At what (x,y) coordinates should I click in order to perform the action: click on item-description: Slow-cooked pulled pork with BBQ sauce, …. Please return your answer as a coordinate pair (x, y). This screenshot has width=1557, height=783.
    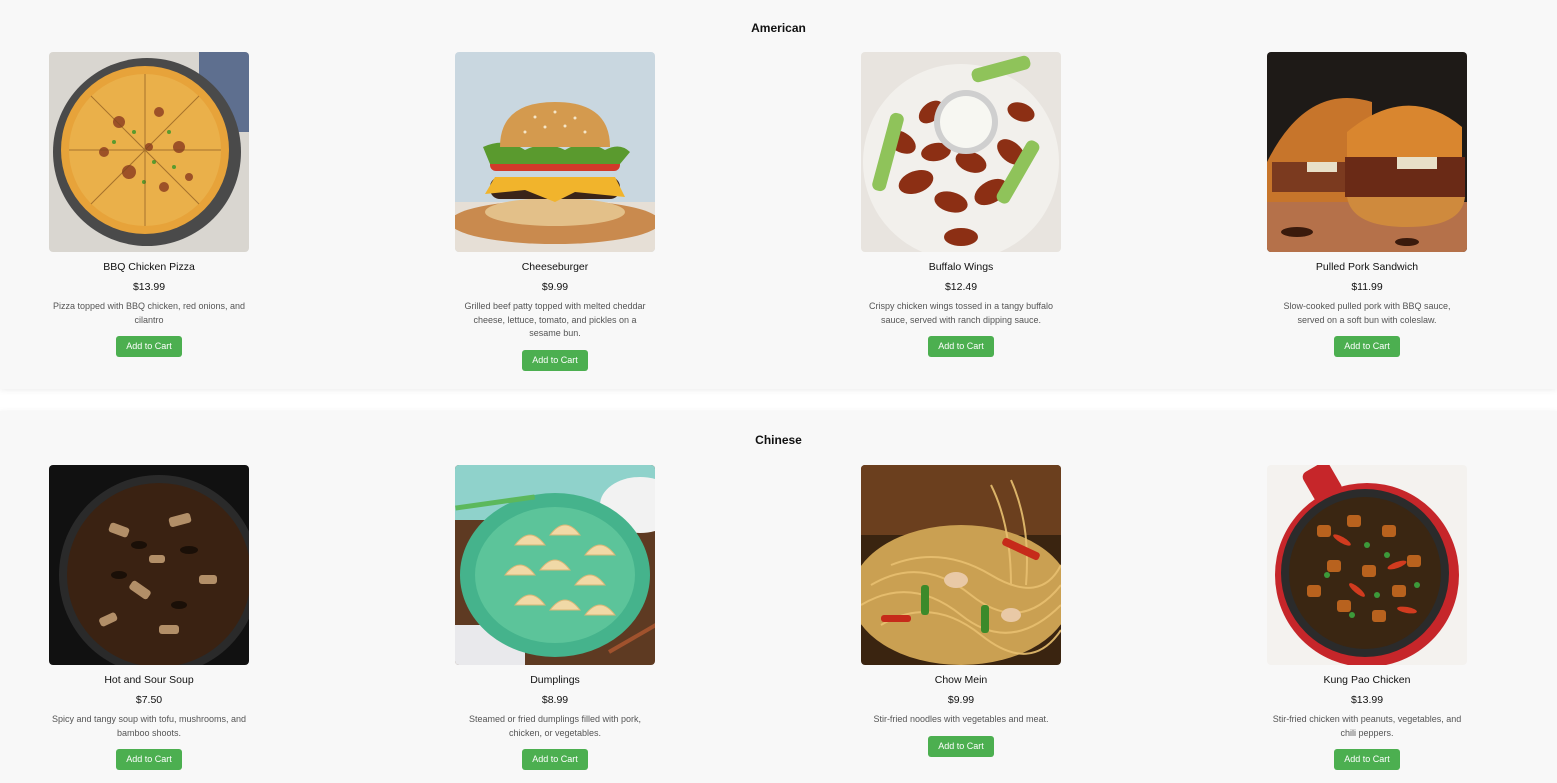
    Looking at the image, I should click on (1367, 313).